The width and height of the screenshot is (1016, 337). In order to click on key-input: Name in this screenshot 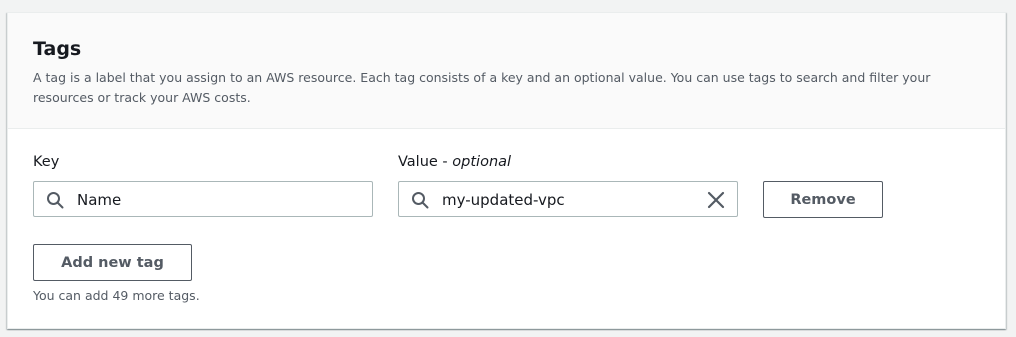, I will do `click(203, 199)`.